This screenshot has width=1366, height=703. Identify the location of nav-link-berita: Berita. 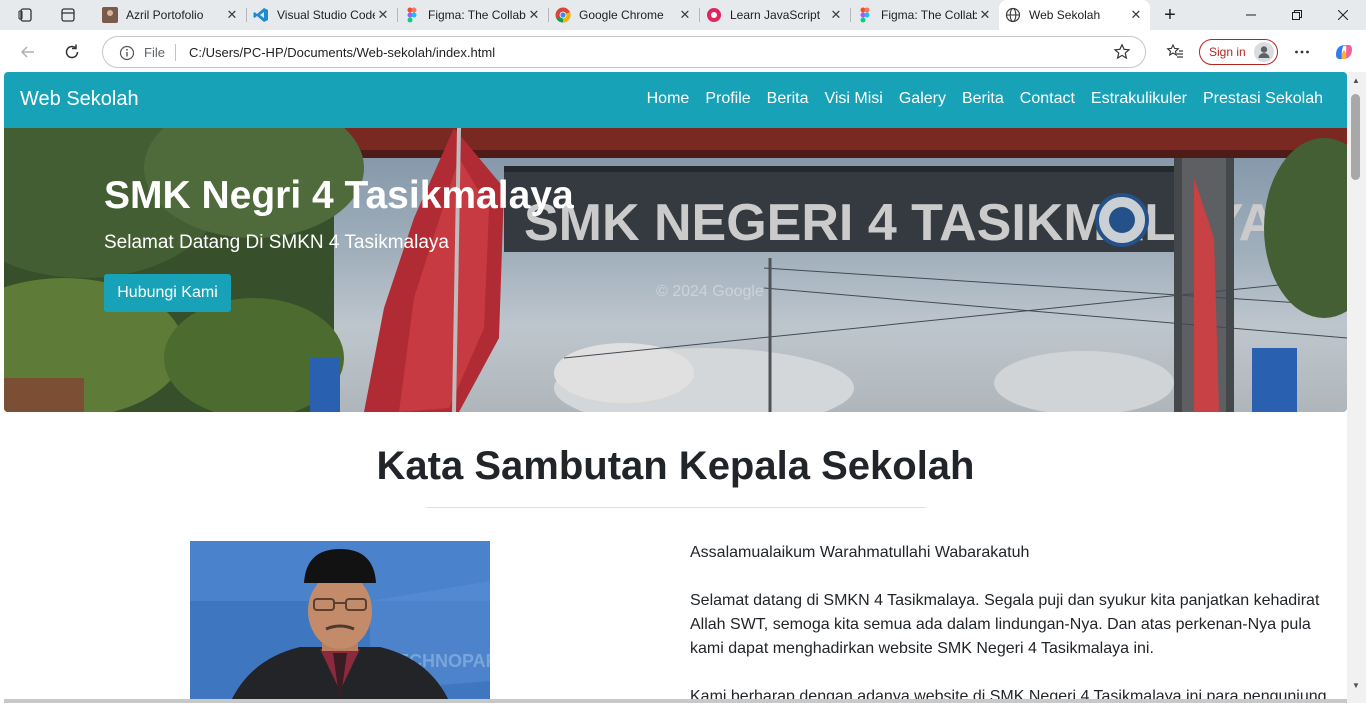
(788, 99).